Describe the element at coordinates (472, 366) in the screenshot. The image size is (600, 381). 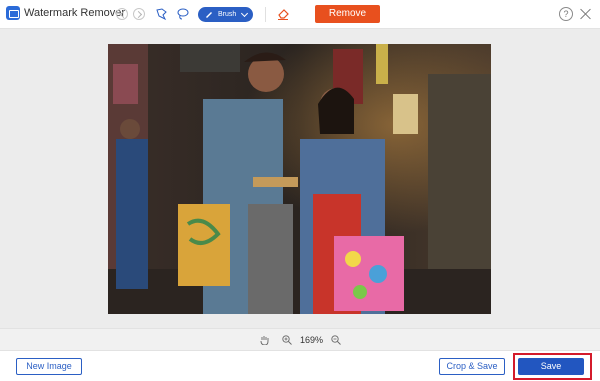
I see `crop-and-save-button: Crop & Save` at that location.